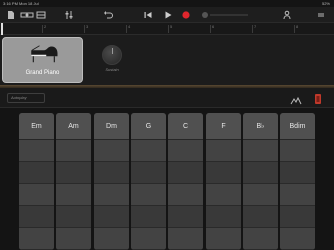 This screenshot has width=334, height=250. Describe the element at coordinates (297, 181) in the screenshot. I see `chord-strip-bdim: Bdim` at that location.